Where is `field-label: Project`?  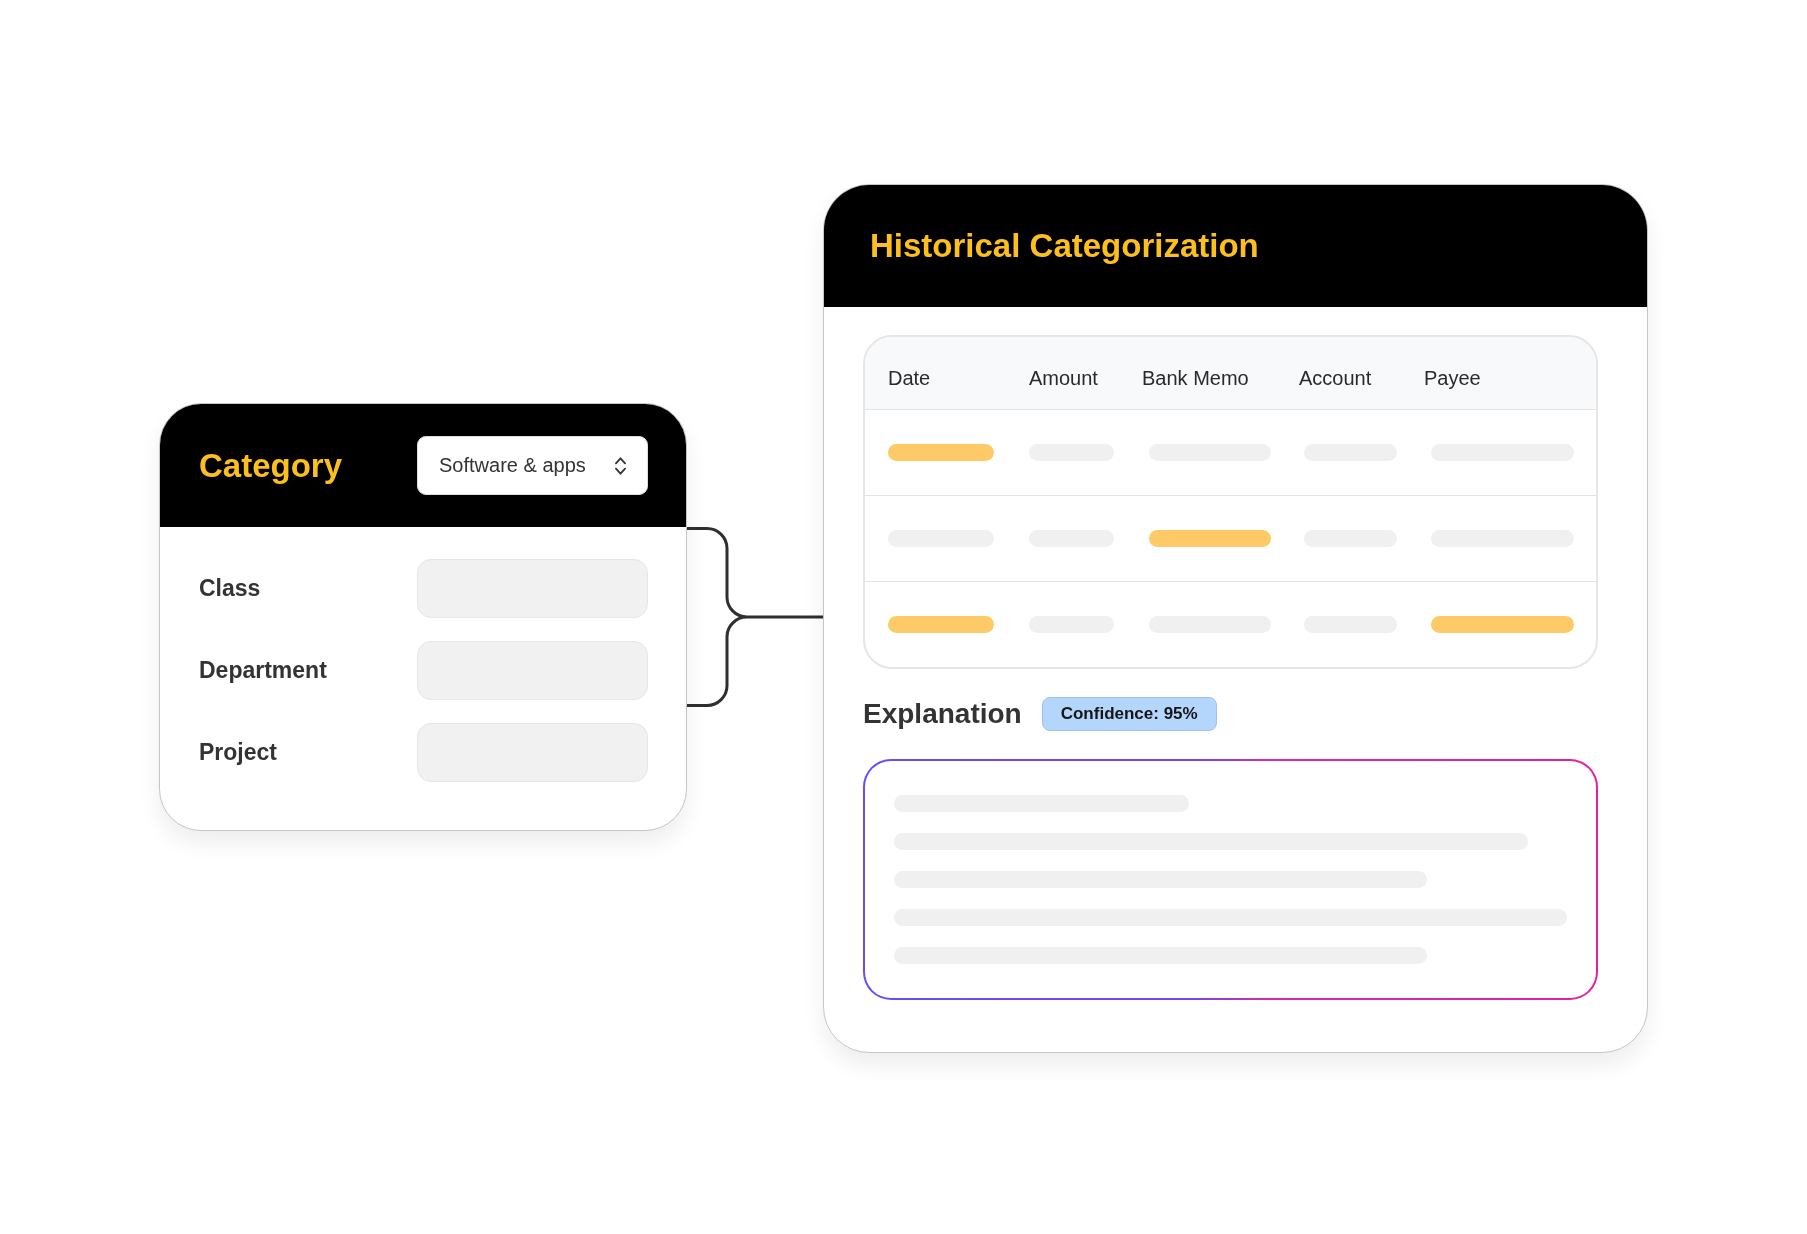
field-label: Project is located at coordinates (238, 752).